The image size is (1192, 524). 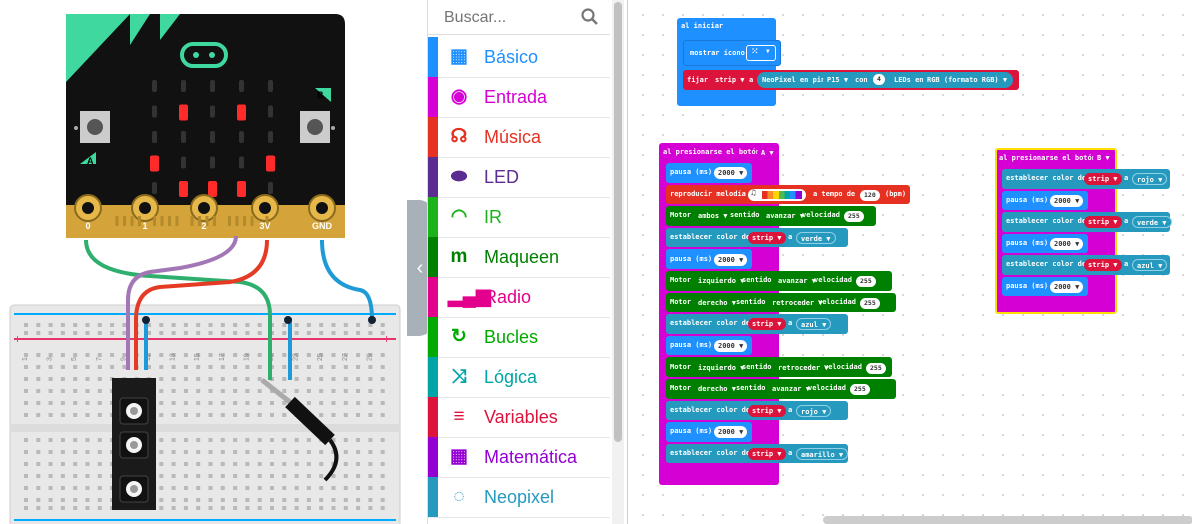 I want to click on toolbox-category-4: ◠ IR, so click(x=519, y=217).